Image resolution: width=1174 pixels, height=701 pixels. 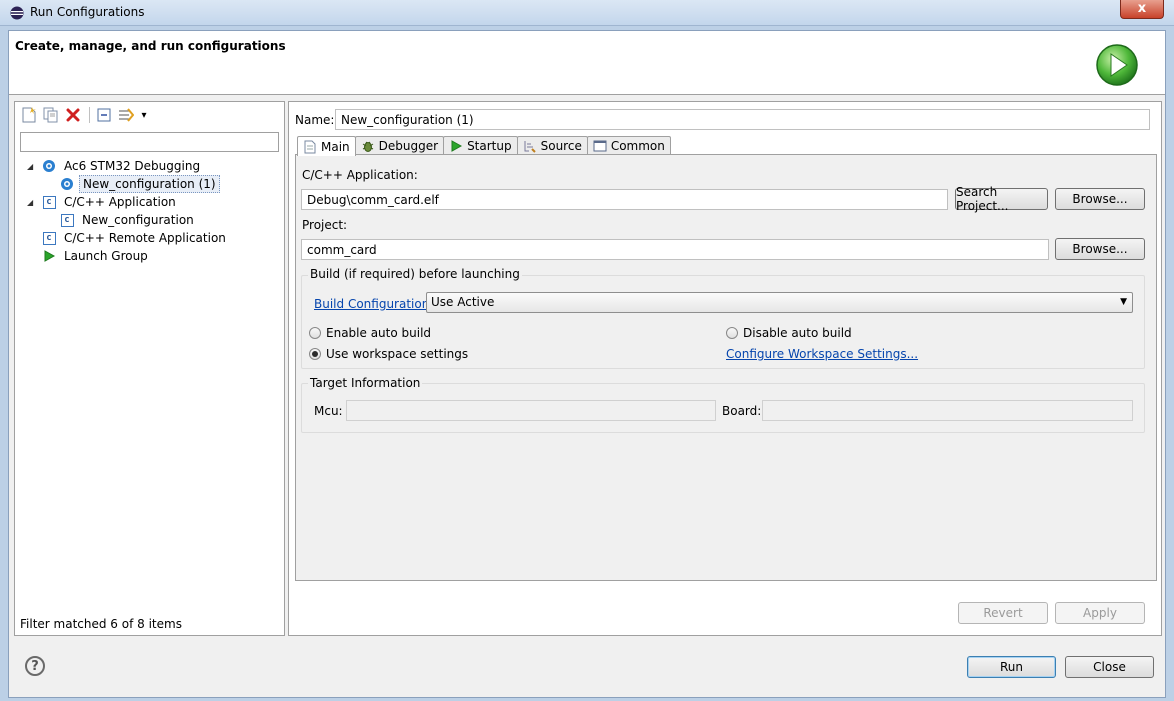 I want to click on tab-main: Main, so click(x=326, y=146).